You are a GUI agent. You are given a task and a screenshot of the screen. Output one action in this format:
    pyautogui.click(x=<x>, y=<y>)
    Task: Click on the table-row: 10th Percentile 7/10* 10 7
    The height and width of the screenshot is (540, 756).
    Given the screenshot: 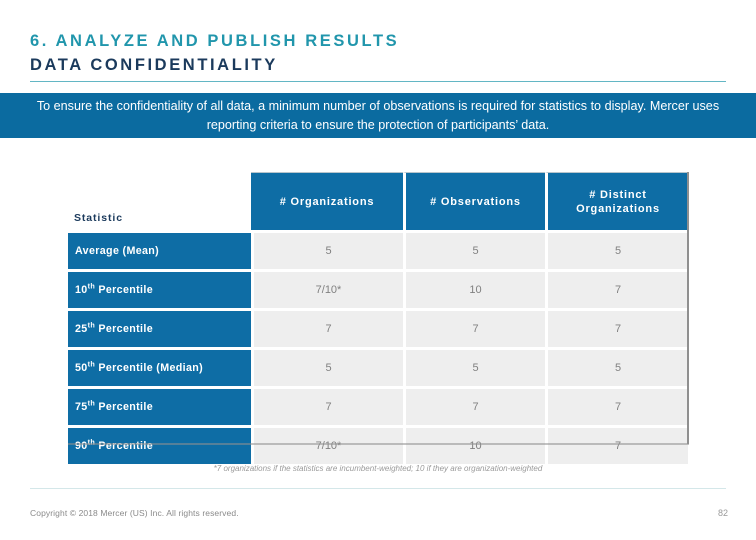 What is the action you would take?
    pyautogui.click(x=378, y=288)
    